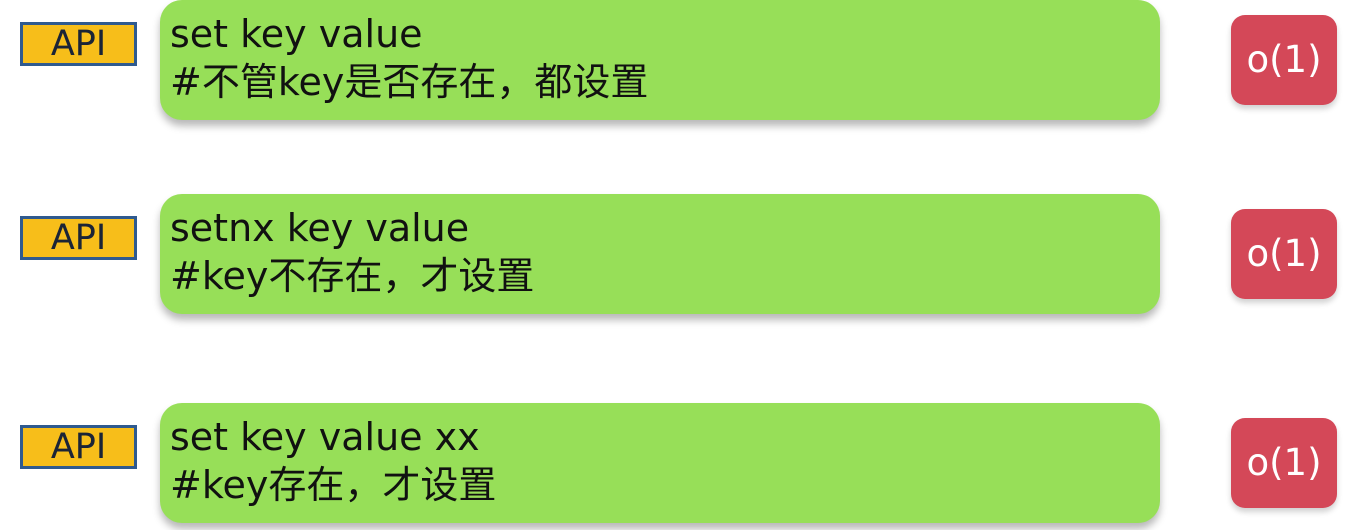 The height and width of the screenshot is (530, 1367). What do you see at coordinates (409, 82) in the screenshot?
I see `command-comment: #不管key是否存在，都设置` at bounding box center [409, 82].